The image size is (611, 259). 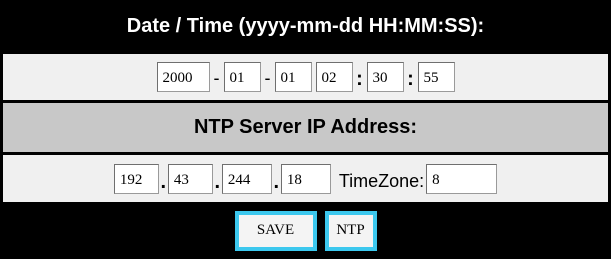 What do you see at coordinates (275, 230) in the screenshot?
I see `save-button: SAVE` at bounding box center [275, 230].